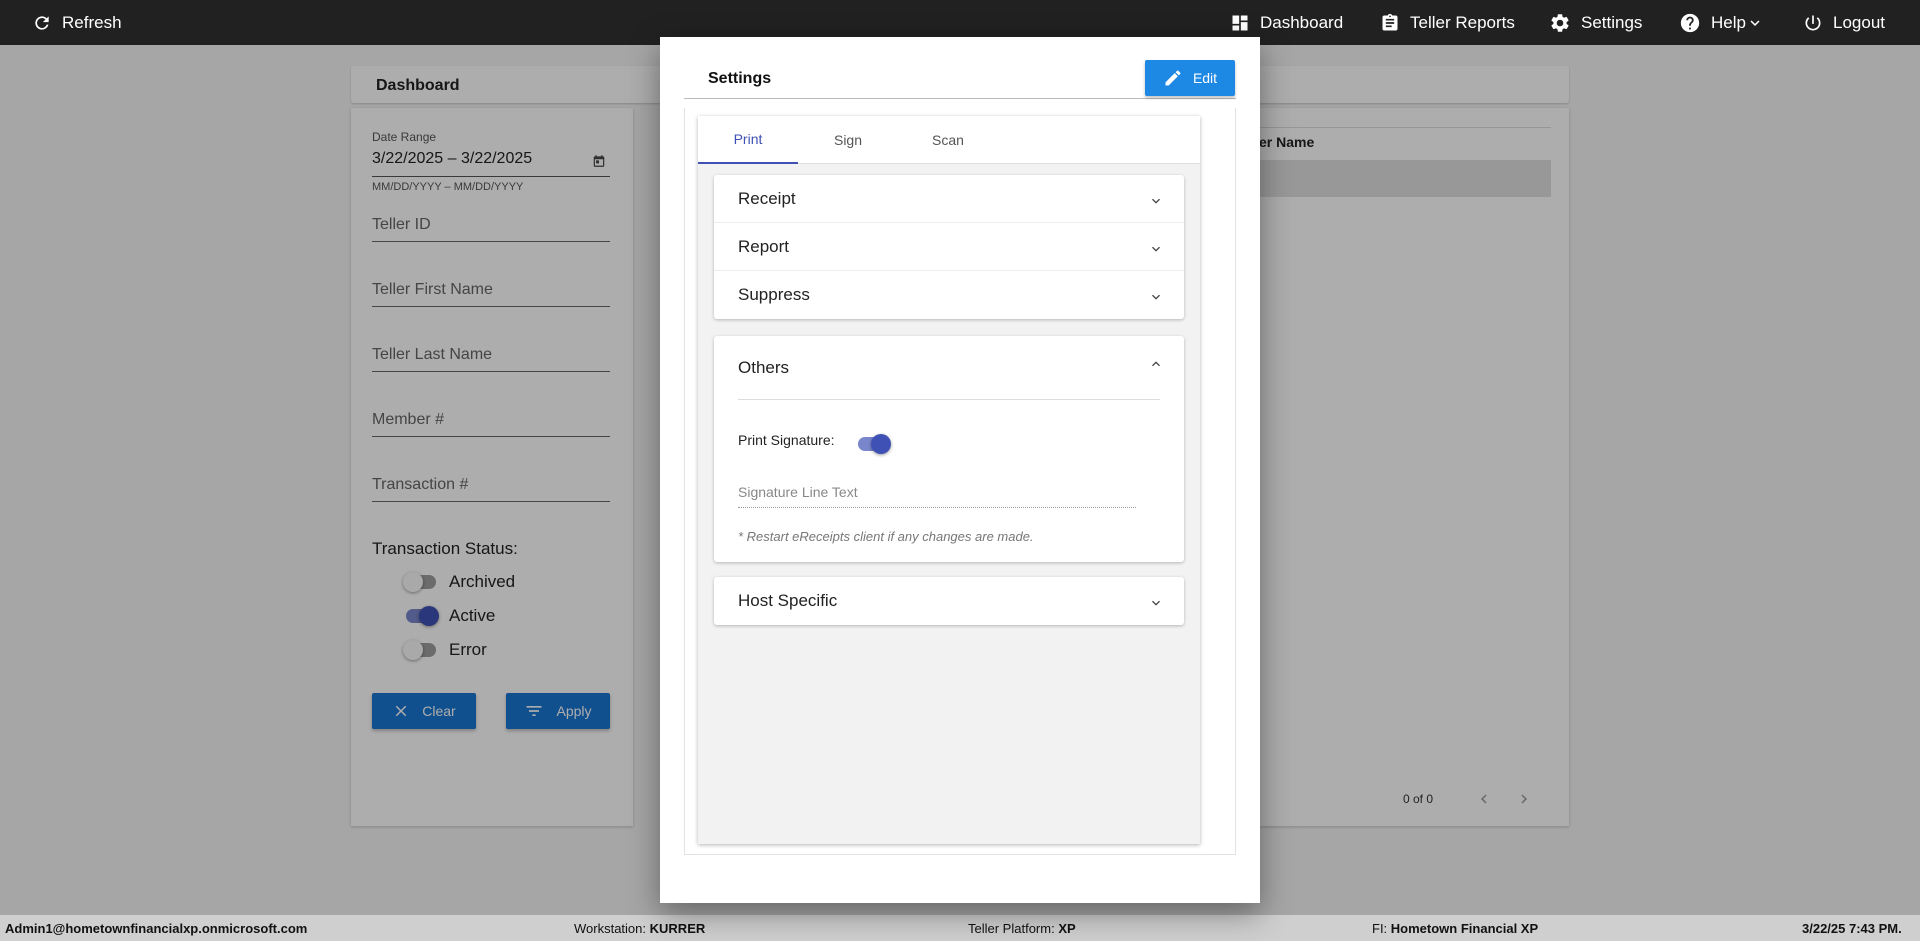 This screenshot has width=1920, height=941. I want to click on accordion-receipt: Receipt, so click(949, 199).